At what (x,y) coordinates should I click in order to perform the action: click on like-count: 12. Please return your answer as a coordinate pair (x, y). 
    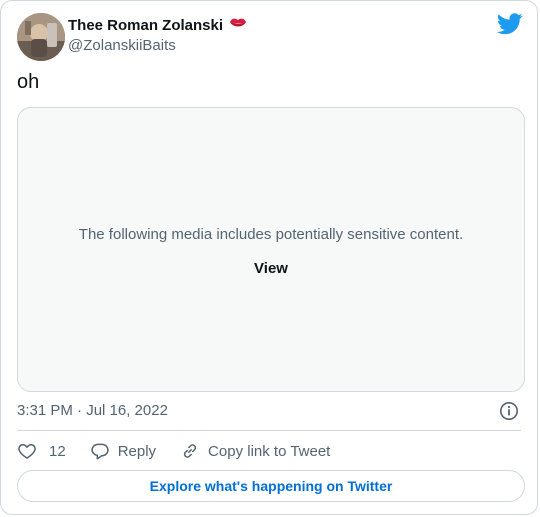
    Looking at the image, I should click on (57, 451).